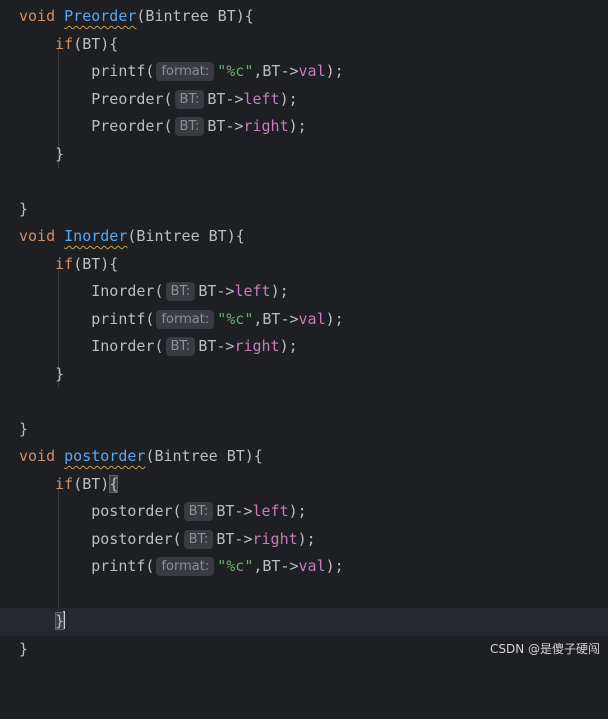  I want to click on text-caret, so click(64, 620).